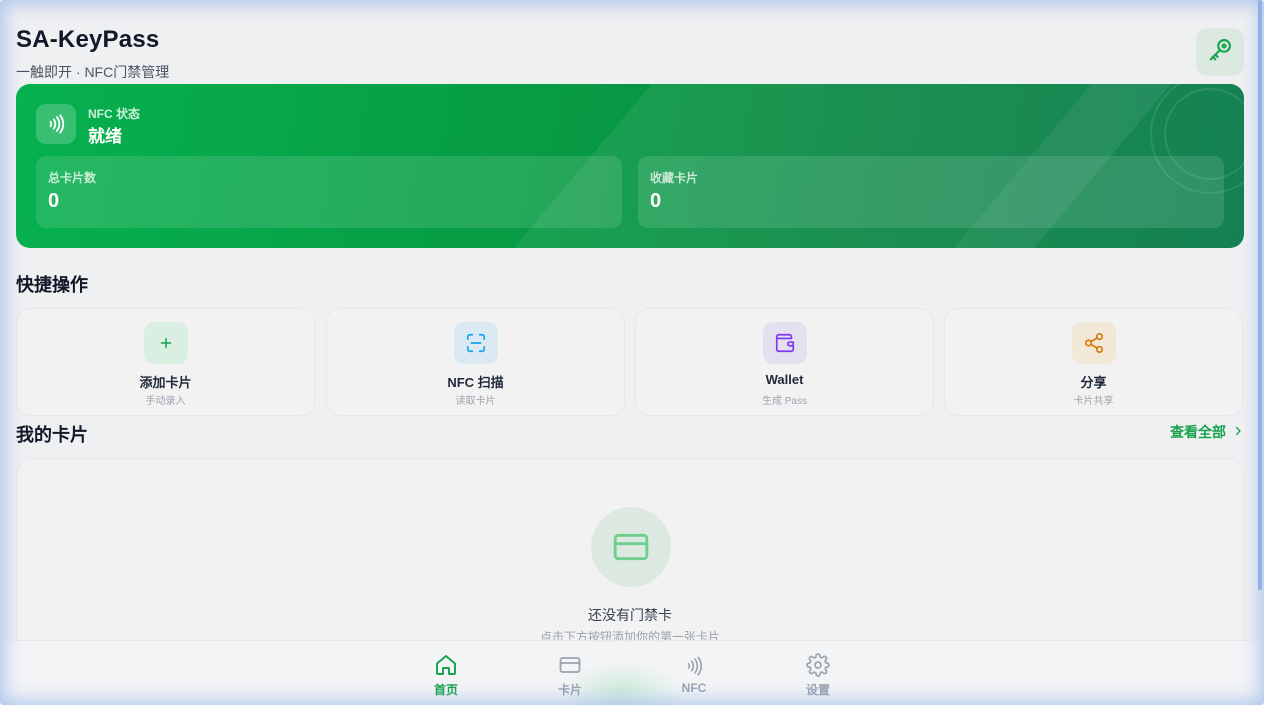  What do you see at coordinates (475, 401) in the screenshot?
I see `quick-action-sub: 读取卡片` at bounding box center [475, 401].